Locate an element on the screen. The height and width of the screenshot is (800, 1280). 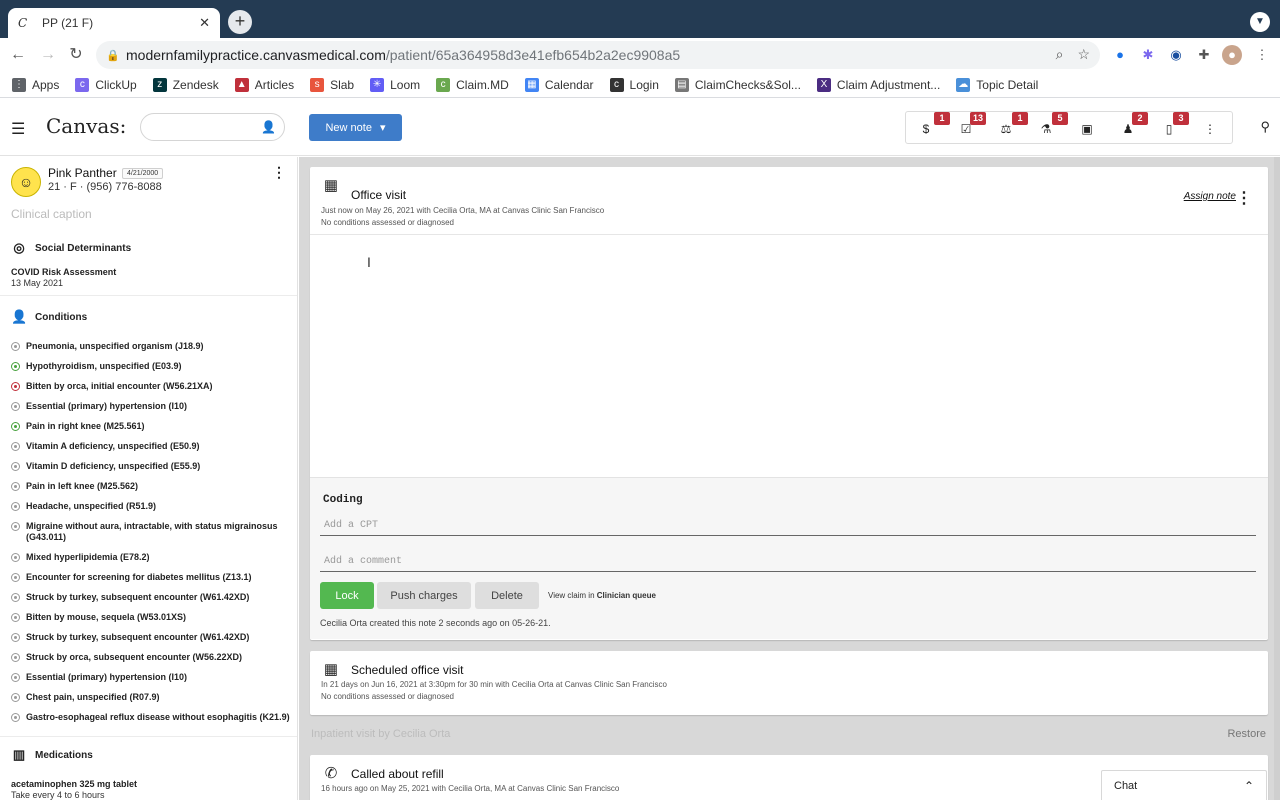
document-icon: ▯ 3 is located at coordinates (1175, 124).